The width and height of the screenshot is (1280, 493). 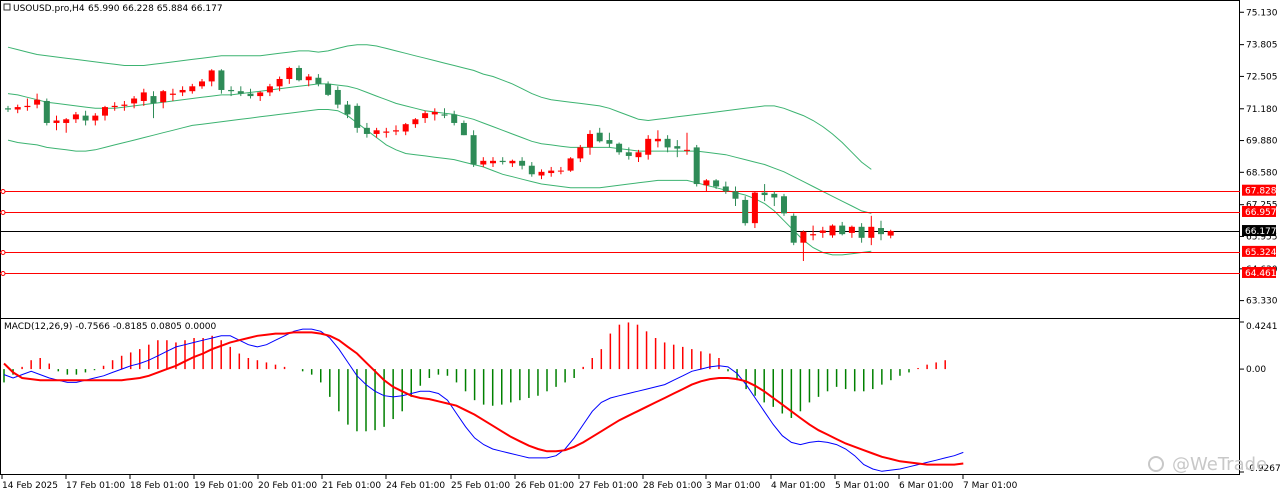 I want to click on time-tick-label: 25 Feb 01:00, so click(x=480, y=486).